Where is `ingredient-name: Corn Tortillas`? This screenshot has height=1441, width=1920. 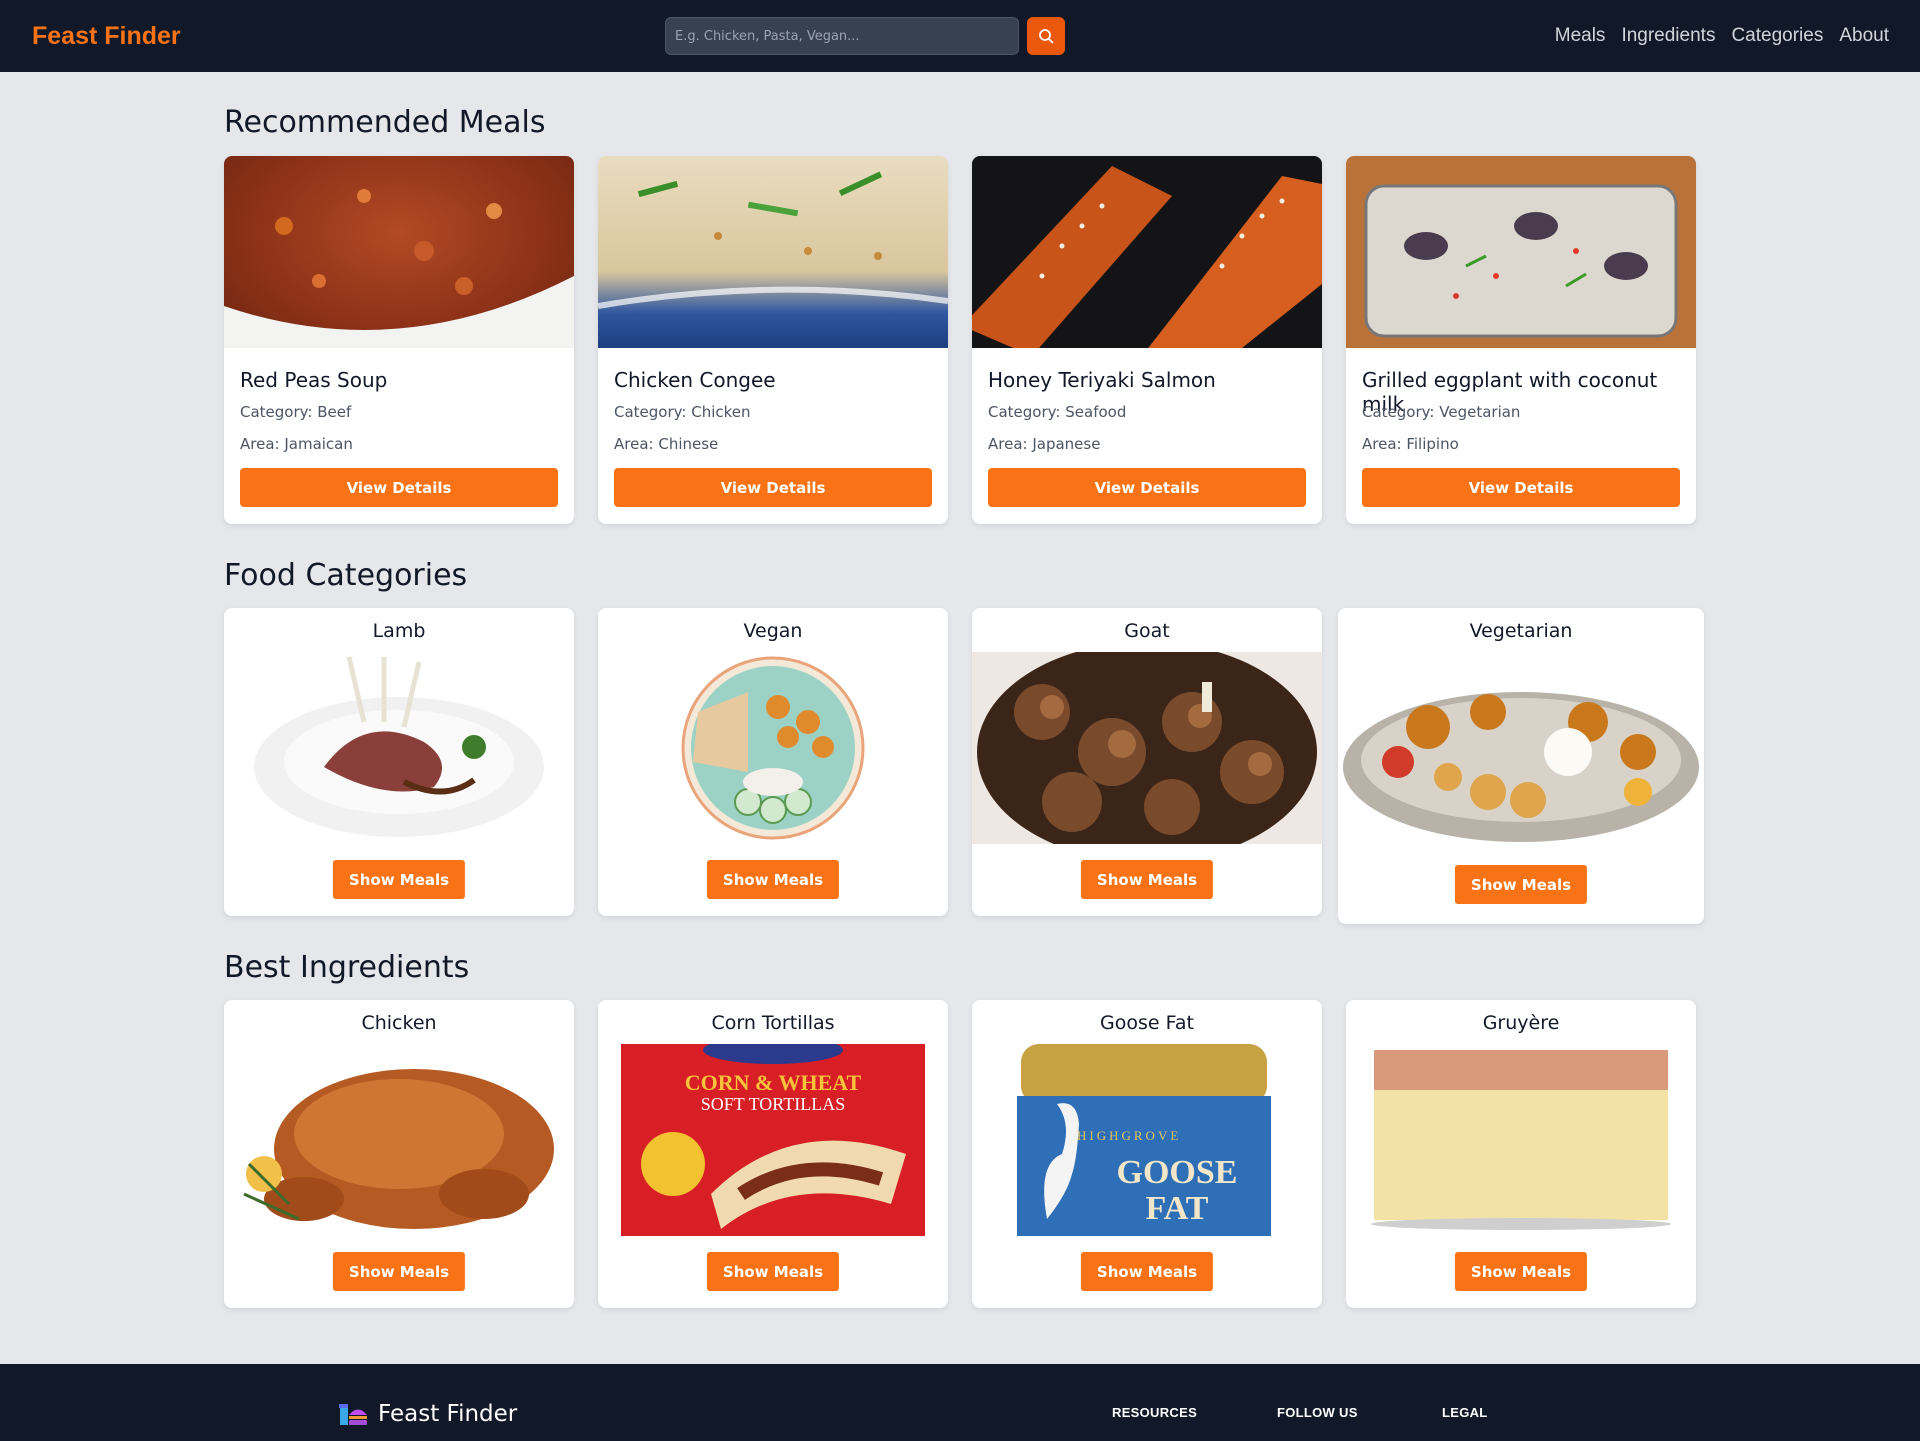 ingredient-name: Corn Tortillas is located at coordinates (773, 1023).